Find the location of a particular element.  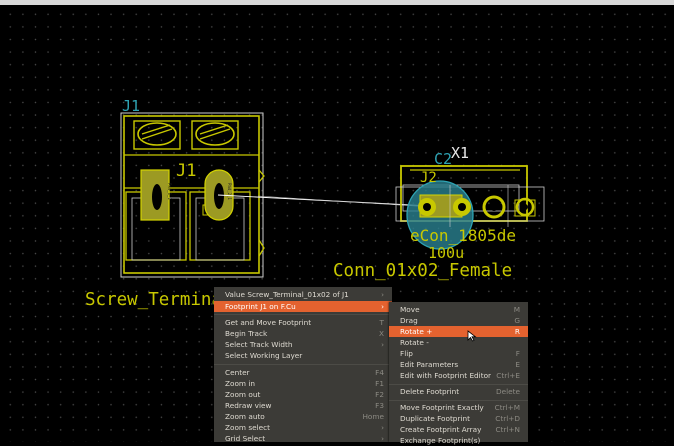

j2-value-label: Conn_01x02_Female is located at coordinates (422, 271).